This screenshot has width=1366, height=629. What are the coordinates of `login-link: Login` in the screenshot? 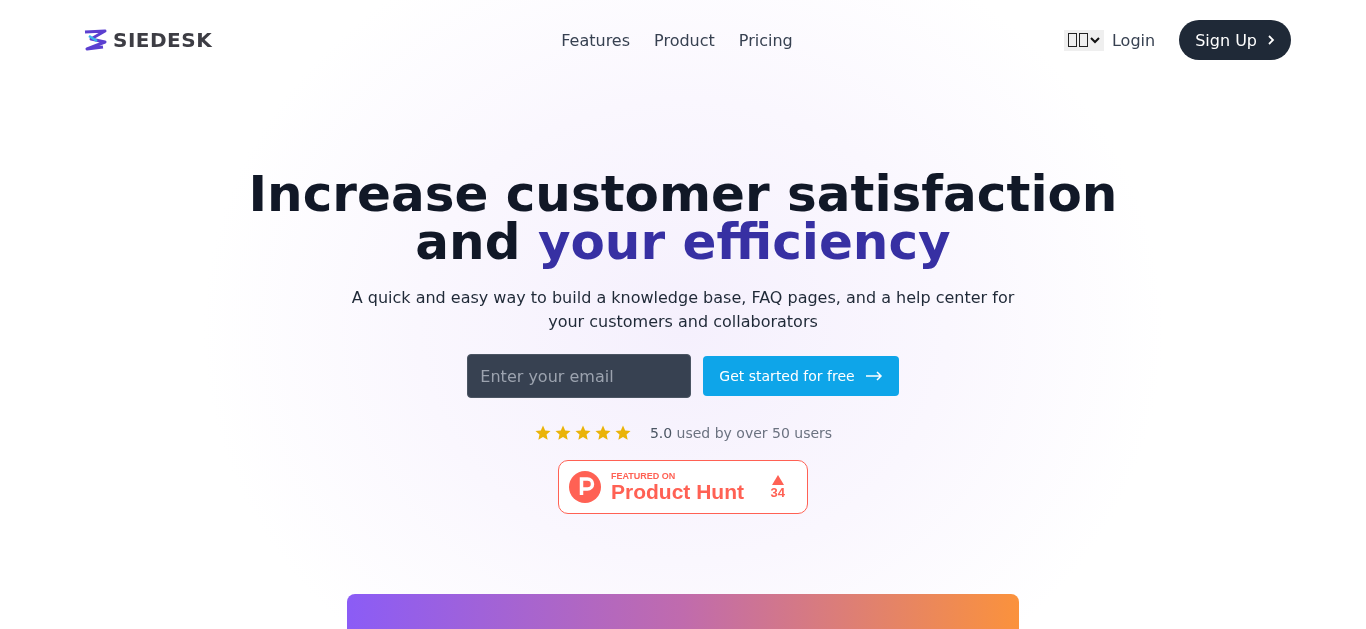 It's located at (1133, 40).